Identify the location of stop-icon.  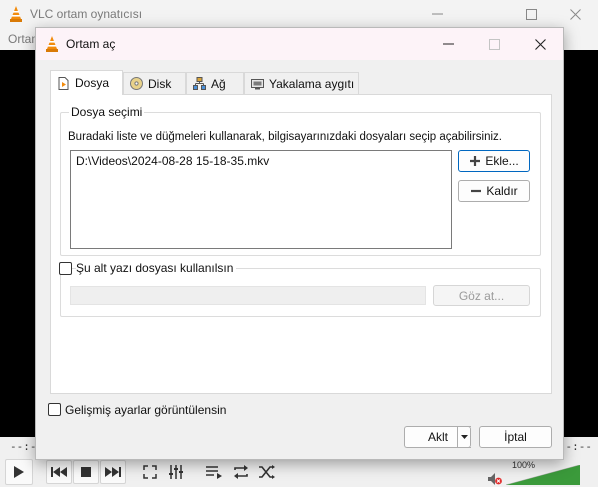
(86, 472).